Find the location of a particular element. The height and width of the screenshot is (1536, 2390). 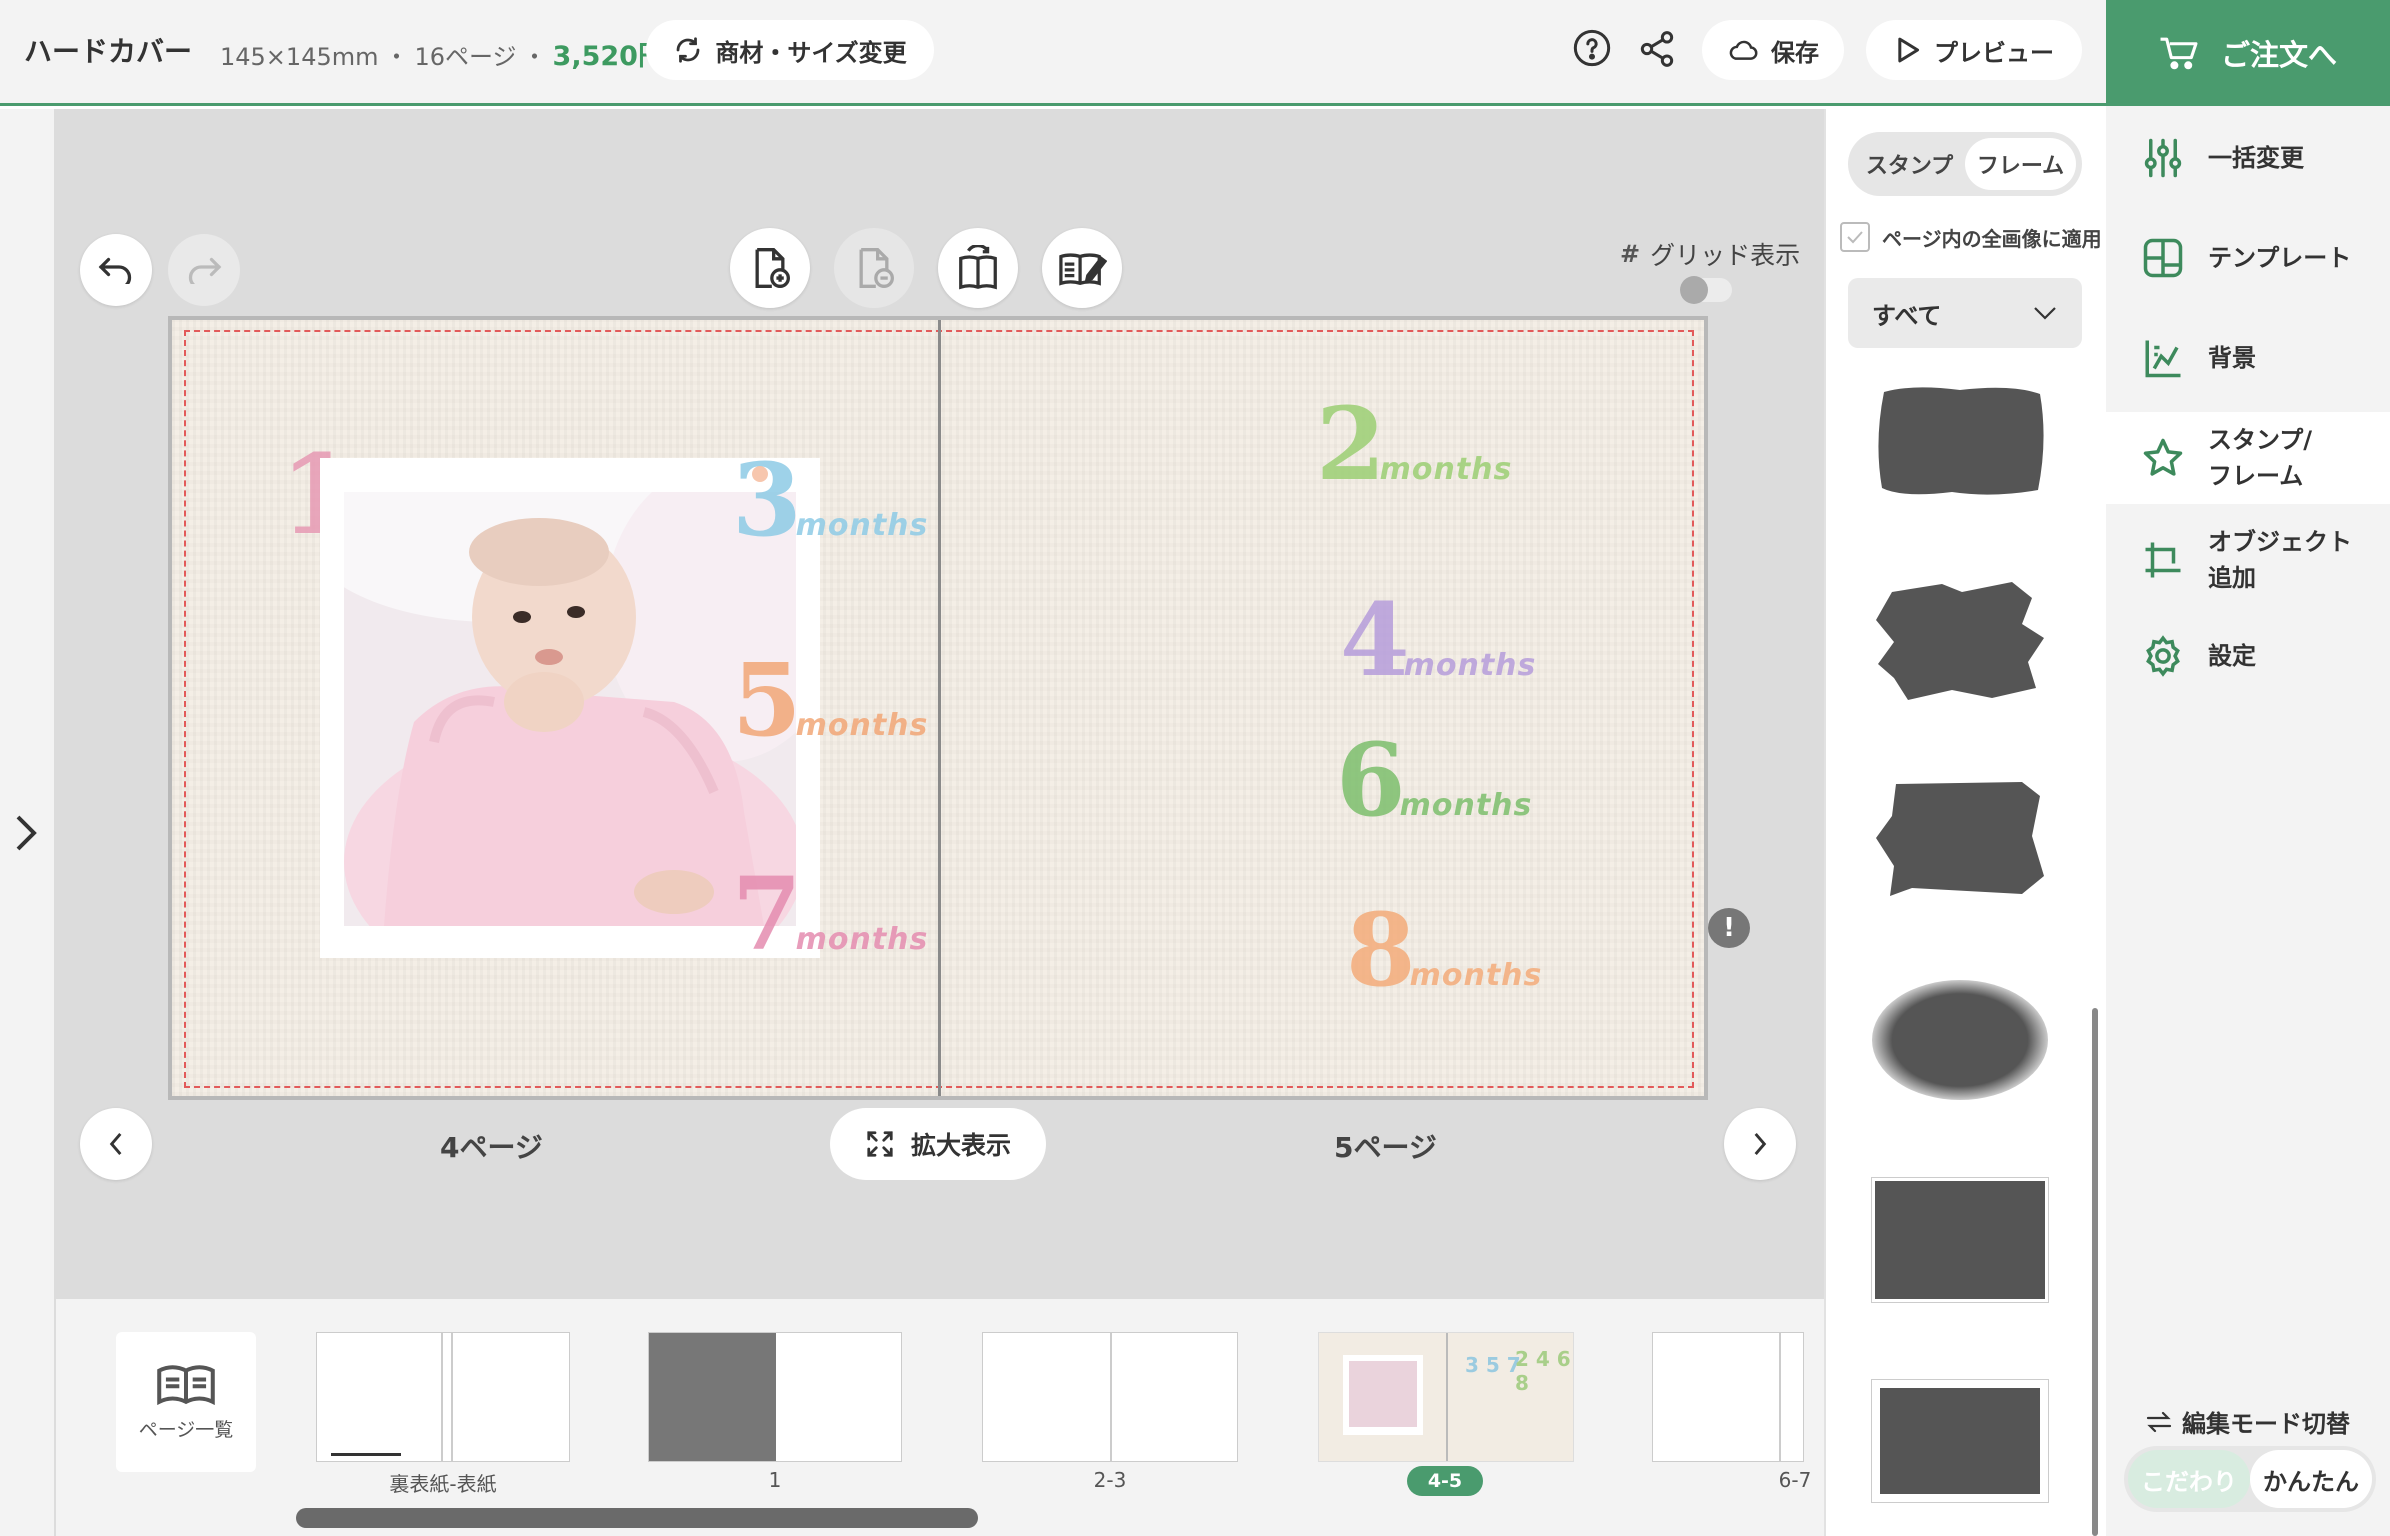

frame-option-vignette is located at coordinates (1960, 1040).